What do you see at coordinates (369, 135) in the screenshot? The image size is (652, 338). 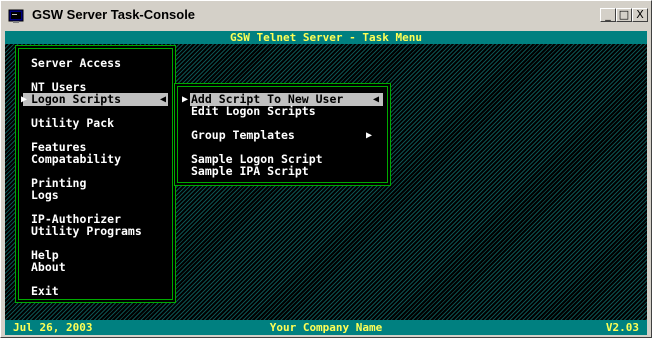 I see `submenu-expand-arrow-icon: ▶` at bounding box center [369, 135].